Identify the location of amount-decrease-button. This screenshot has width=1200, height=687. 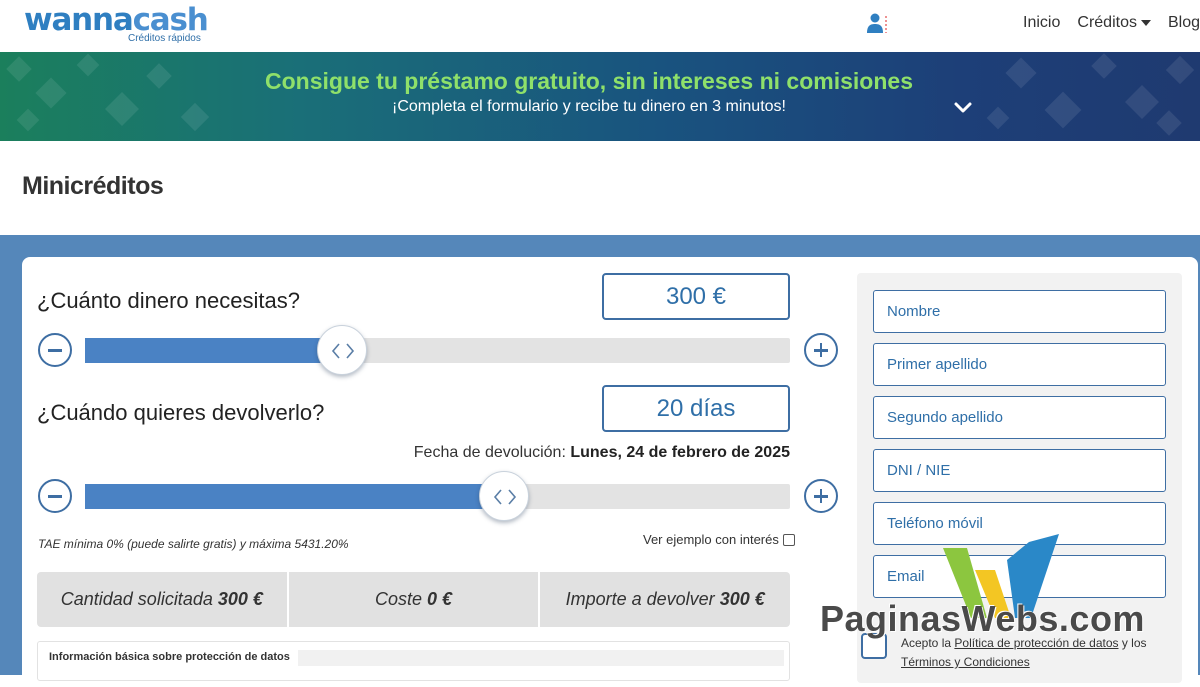
(55, 350).